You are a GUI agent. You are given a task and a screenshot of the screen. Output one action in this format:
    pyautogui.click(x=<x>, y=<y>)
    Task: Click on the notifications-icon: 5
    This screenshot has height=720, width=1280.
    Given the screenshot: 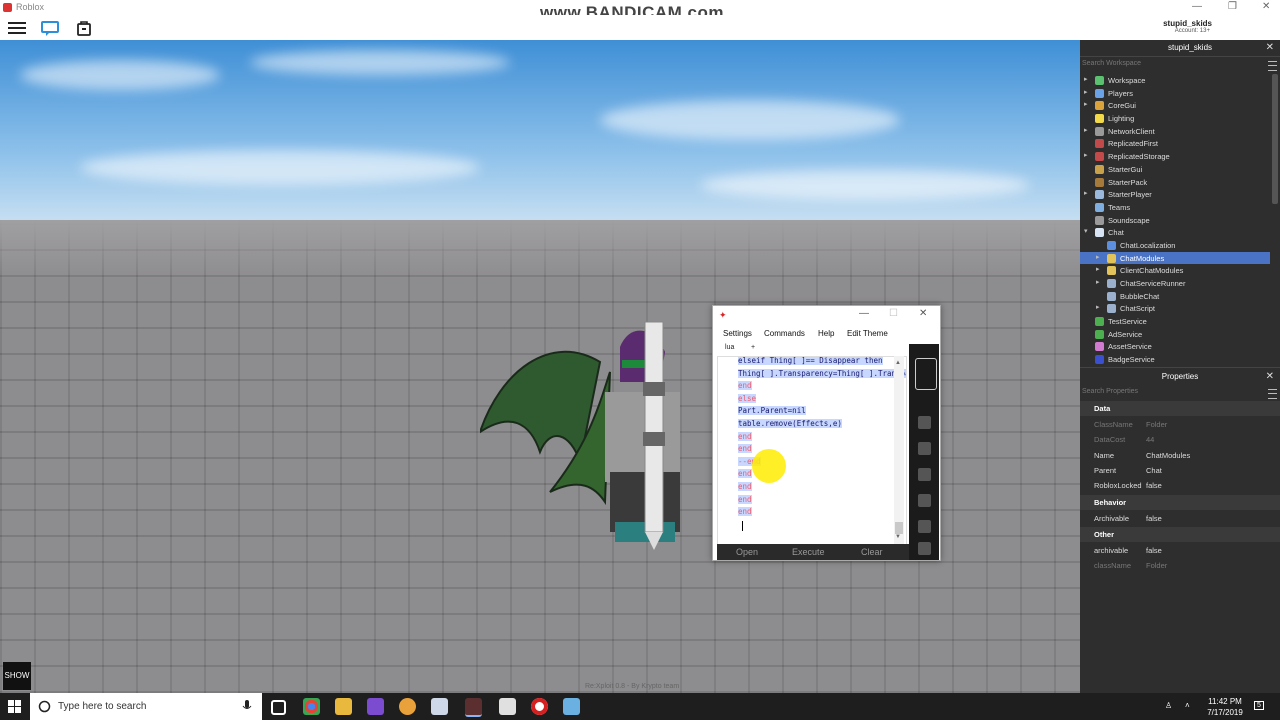 What is the action you would take?
    pyautogui.click(x=1259, y=705)
    